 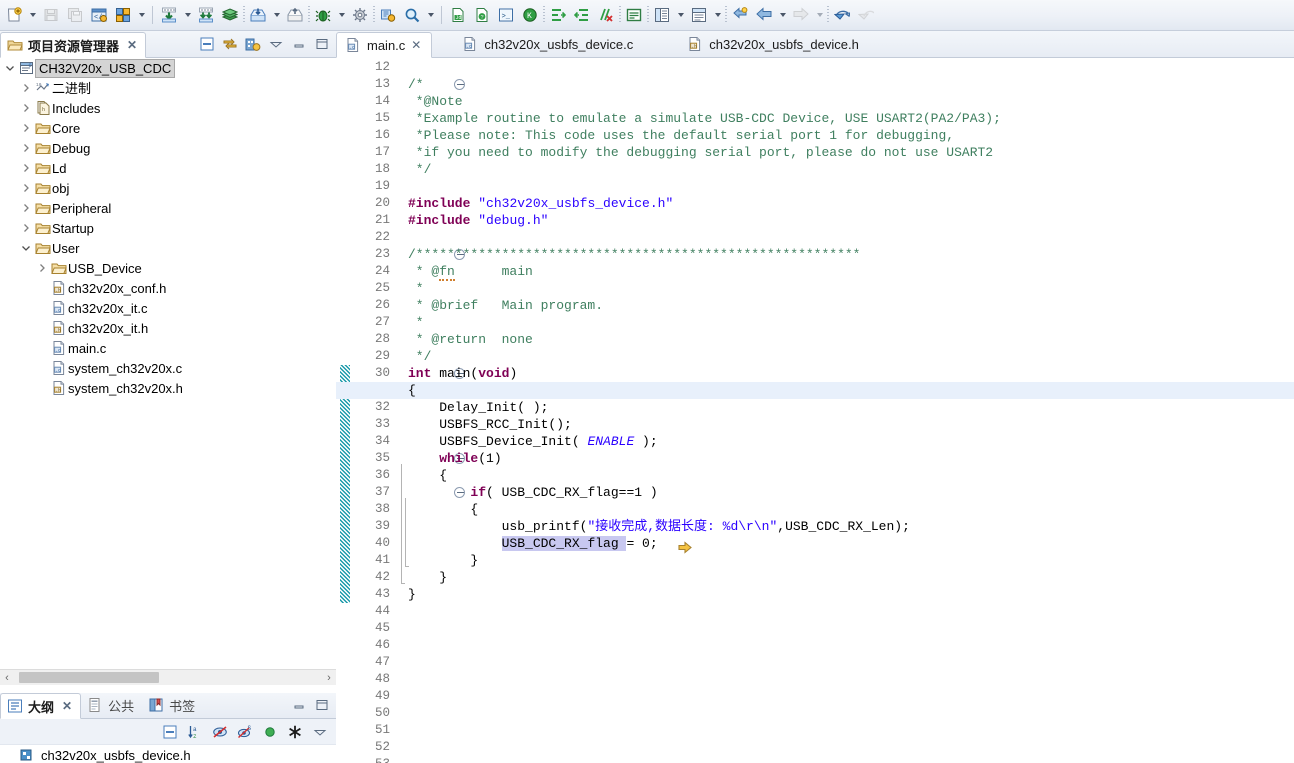 What do you see at coordinates (168, 388) in the screenshot?
I see `tree-item-system-ch32v20x-h: .h system_ch32v20x.h` at bounding box center [168, 388].